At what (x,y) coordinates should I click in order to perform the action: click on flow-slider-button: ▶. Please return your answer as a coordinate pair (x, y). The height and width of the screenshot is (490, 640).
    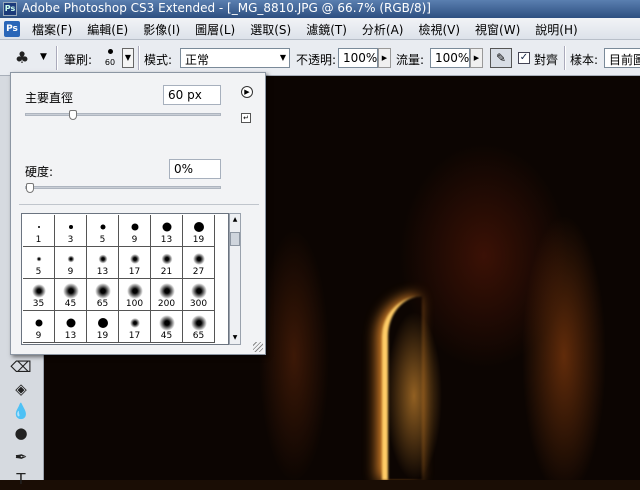
    Looking at the image, I should click on (476, 58).